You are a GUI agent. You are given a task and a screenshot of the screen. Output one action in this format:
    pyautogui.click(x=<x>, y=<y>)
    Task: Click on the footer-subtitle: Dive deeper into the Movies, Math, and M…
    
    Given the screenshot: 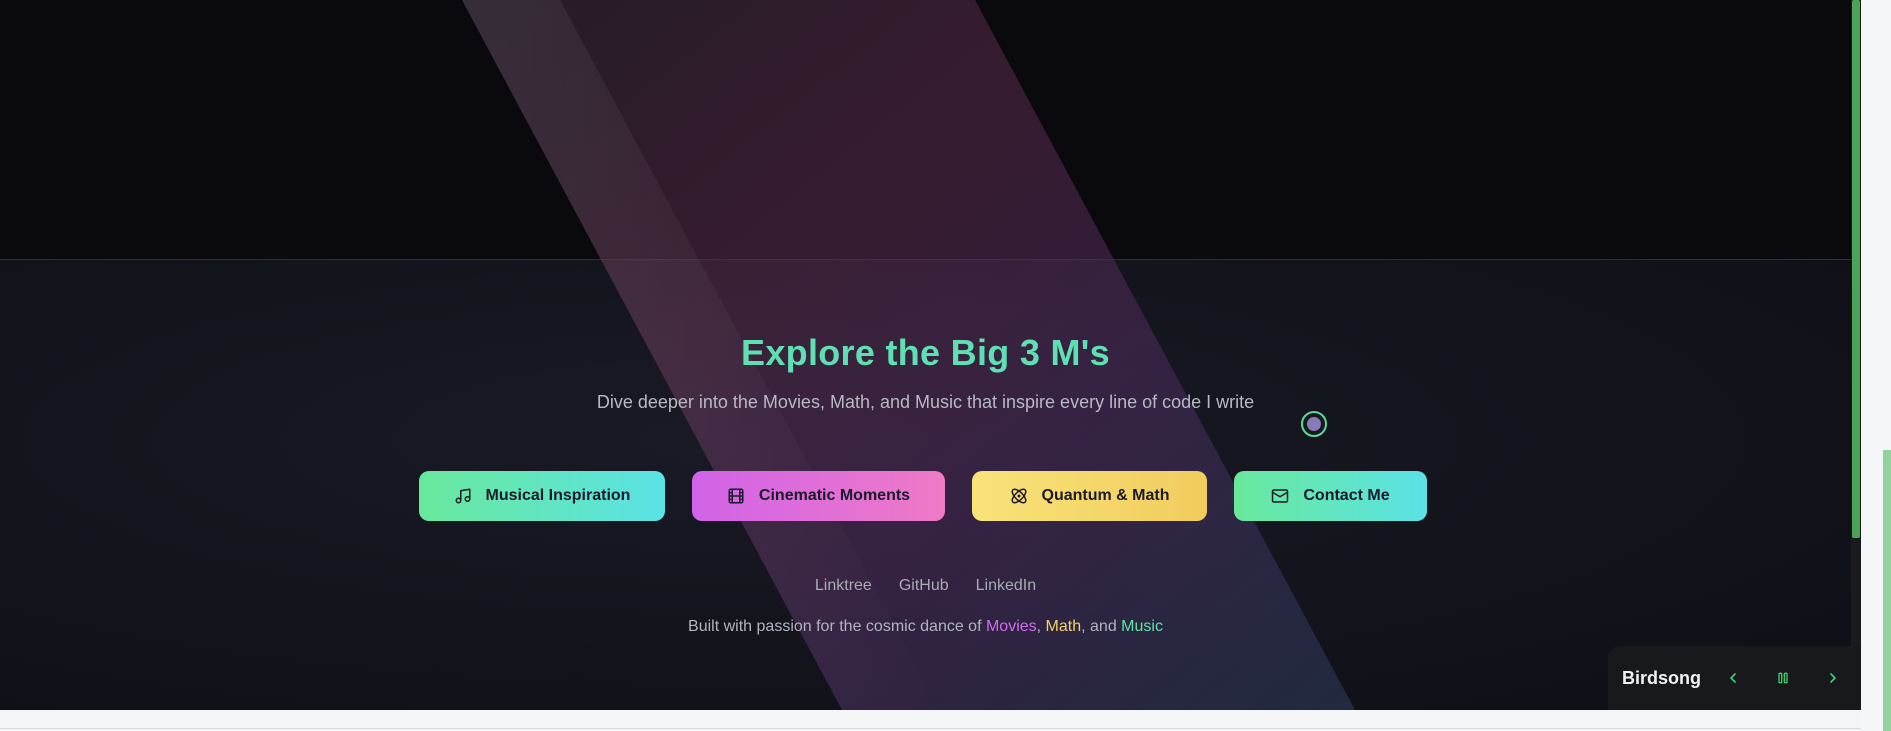 What is the action you would take?
    pyautogui.click(x=925, y=402)
    